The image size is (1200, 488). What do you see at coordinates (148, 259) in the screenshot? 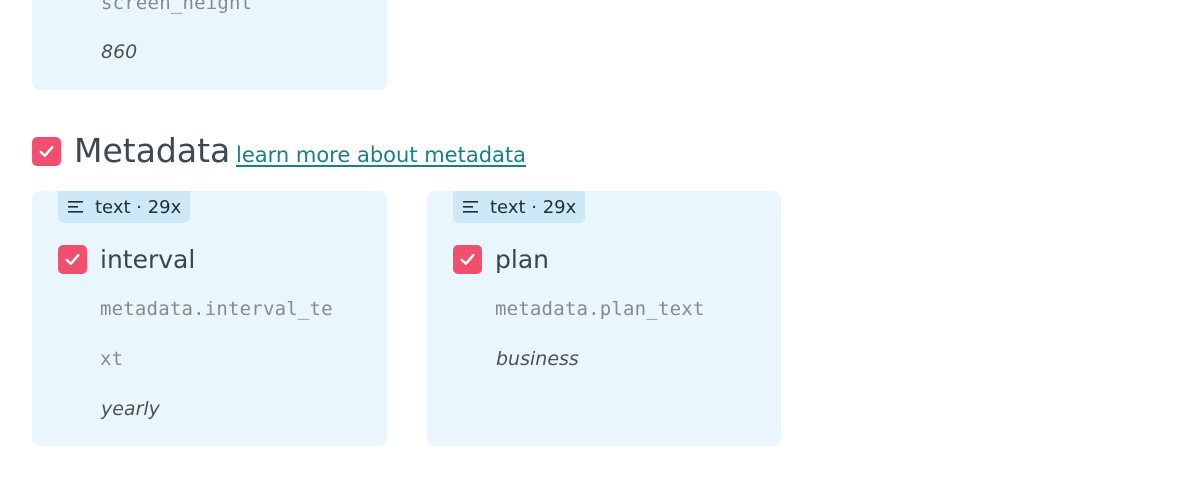
I see `field-name: interval` at bounding box center [148, 259].